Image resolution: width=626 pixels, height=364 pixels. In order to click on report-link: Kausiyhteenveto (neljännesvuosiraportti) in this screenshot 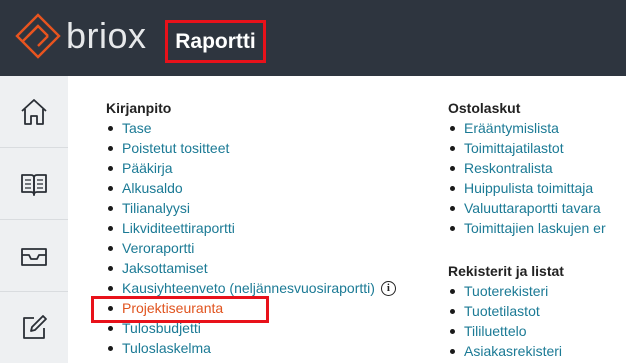, I will do `click(248, 288)`.